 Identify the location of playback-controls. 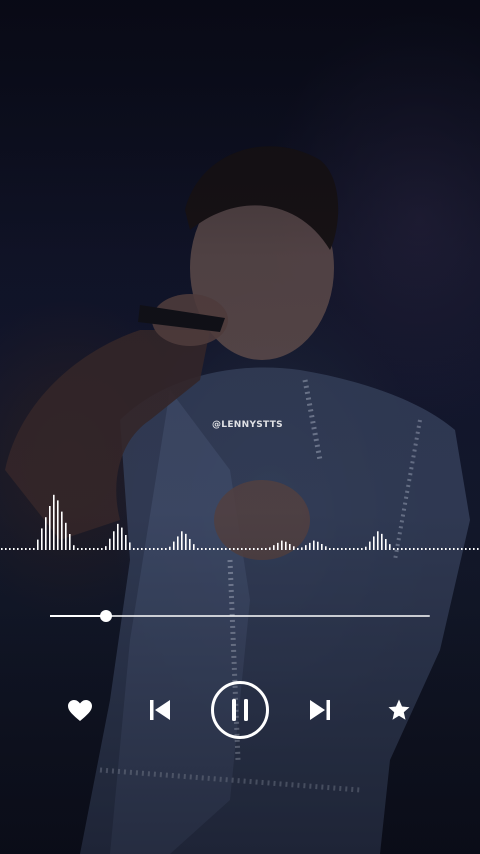
(240, 710).